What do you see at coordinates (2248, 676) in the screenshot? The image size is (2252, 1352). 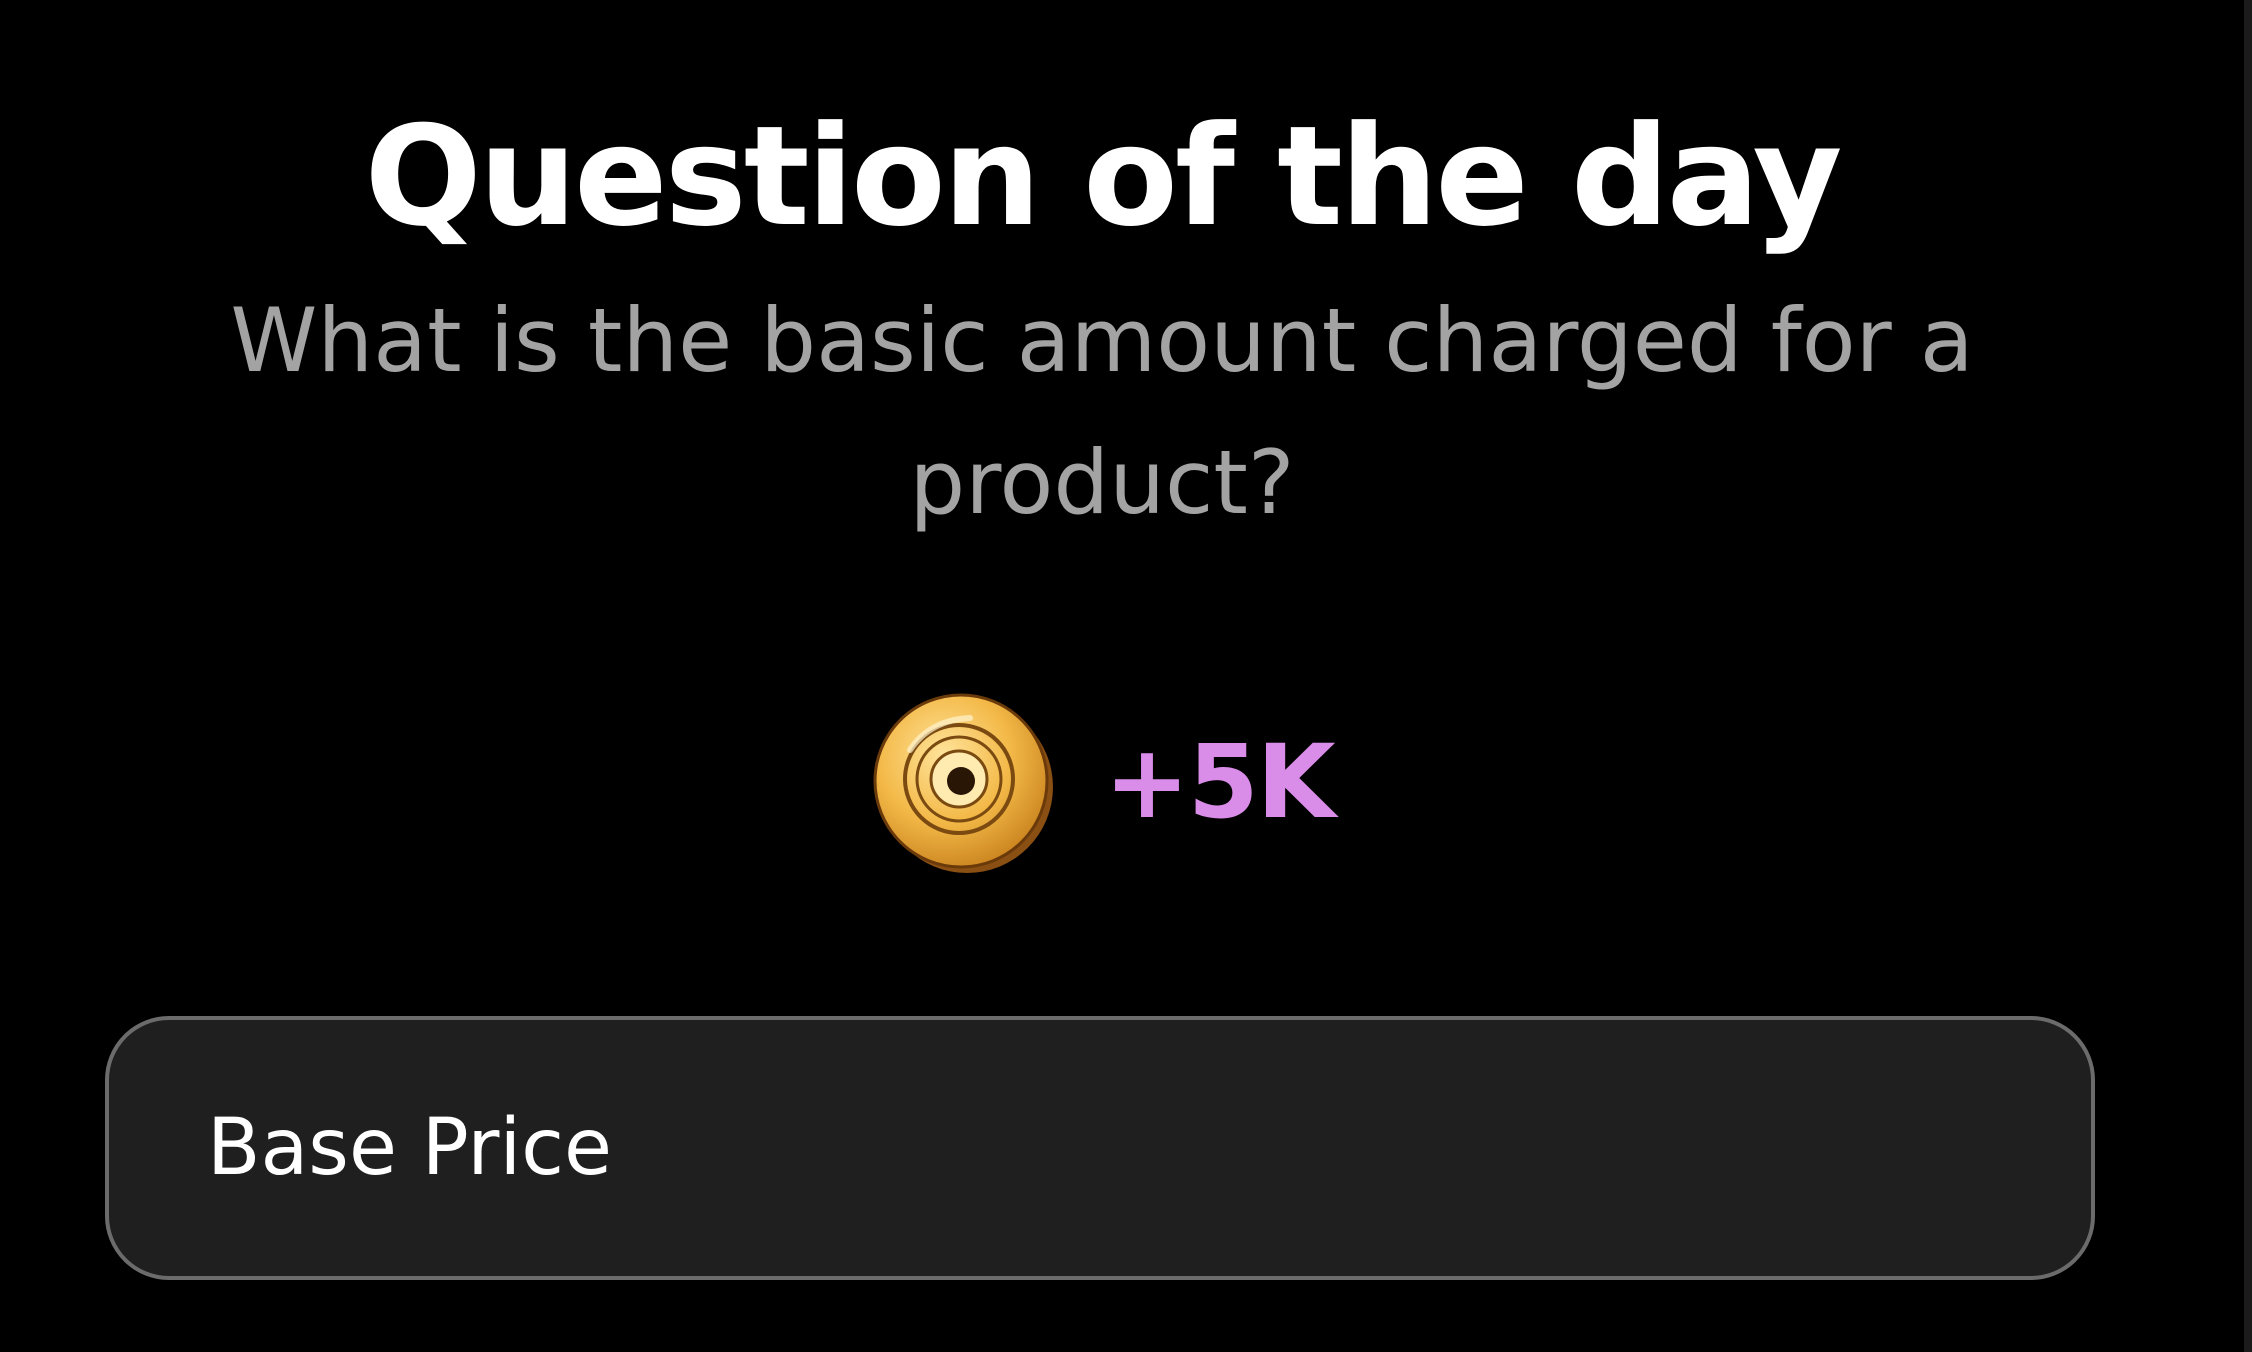 I see `screen-edge` at bounding box center [2248, 676].